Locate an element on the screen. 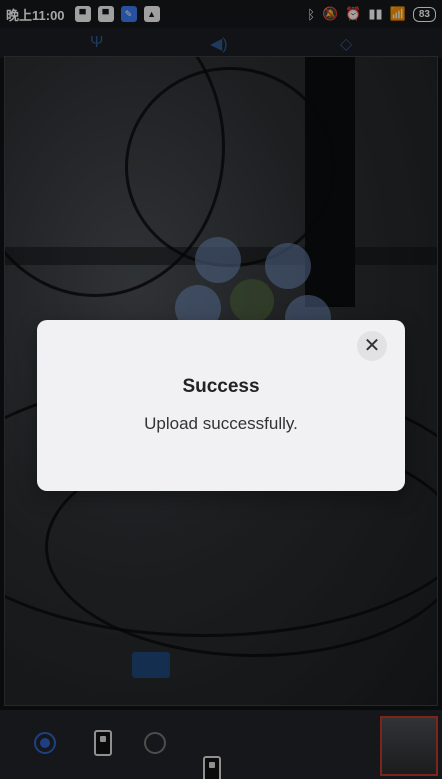 This screenshot has height=779, width=442. close-button: ✕ is located at coordinates (372, 346).